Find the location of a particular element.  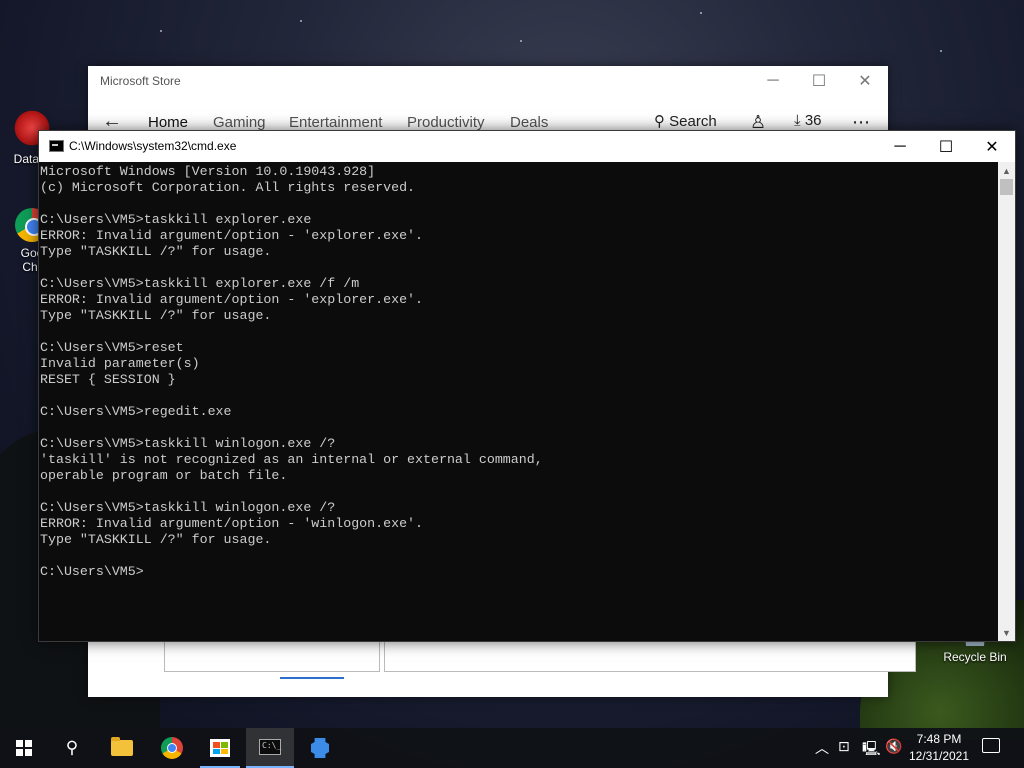

store-maximize-button: ☐ is located at coordinates (819, 81).